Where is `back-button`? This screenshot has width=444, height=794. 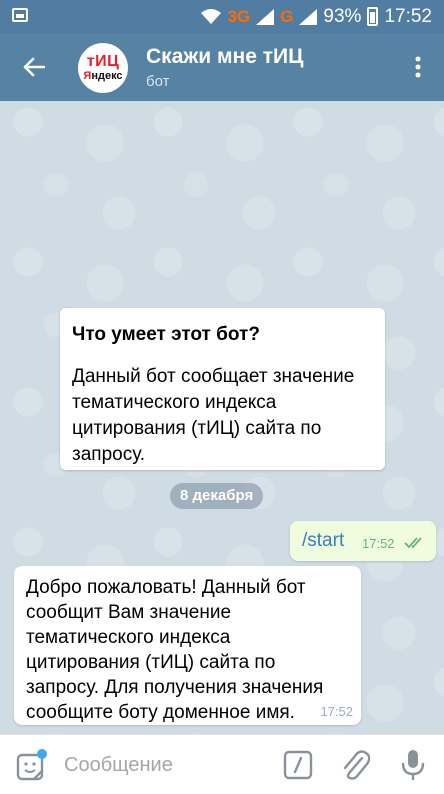 back-button is located at coordinates (34, 67).